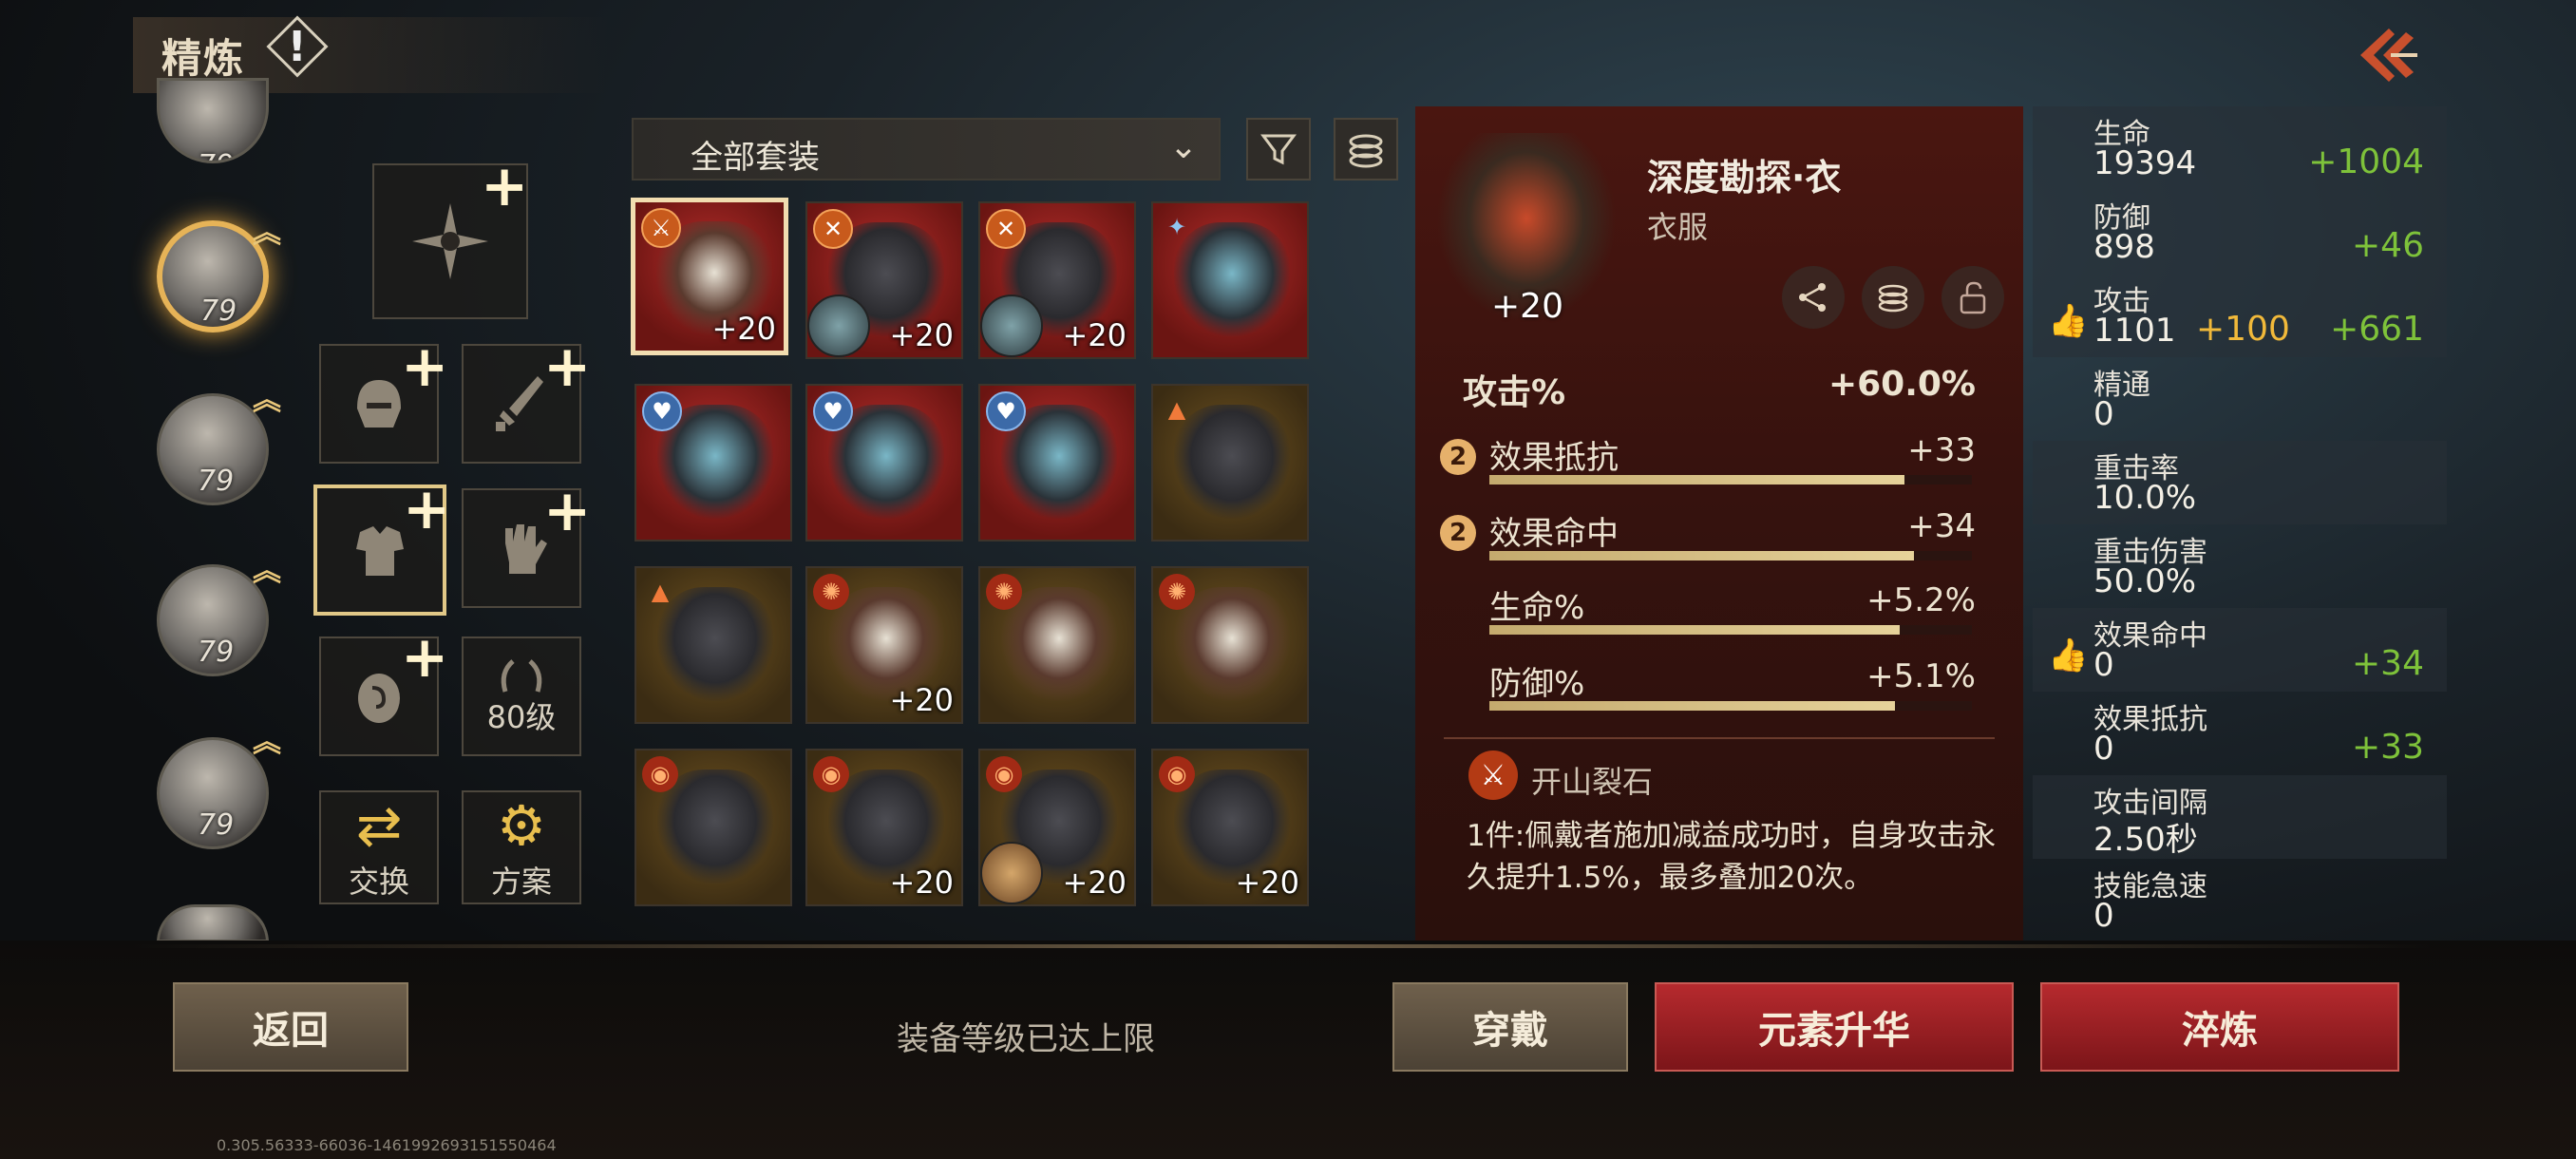 The width and height of the screenshot is (2576, 1159). What do you see at coordinates (1230, 280) in the screenshot?
I see `inventory-item: ✦` at bounding box center [1230, 280].